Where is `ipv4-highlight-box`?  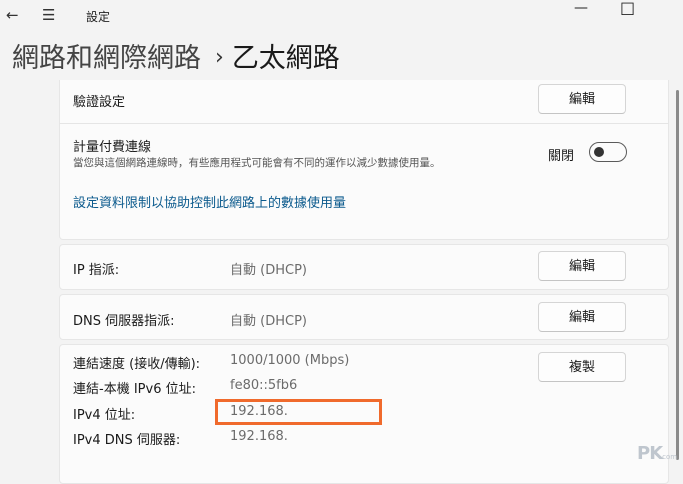
ipv4-highlight-box is located at coordinates (298, 412).